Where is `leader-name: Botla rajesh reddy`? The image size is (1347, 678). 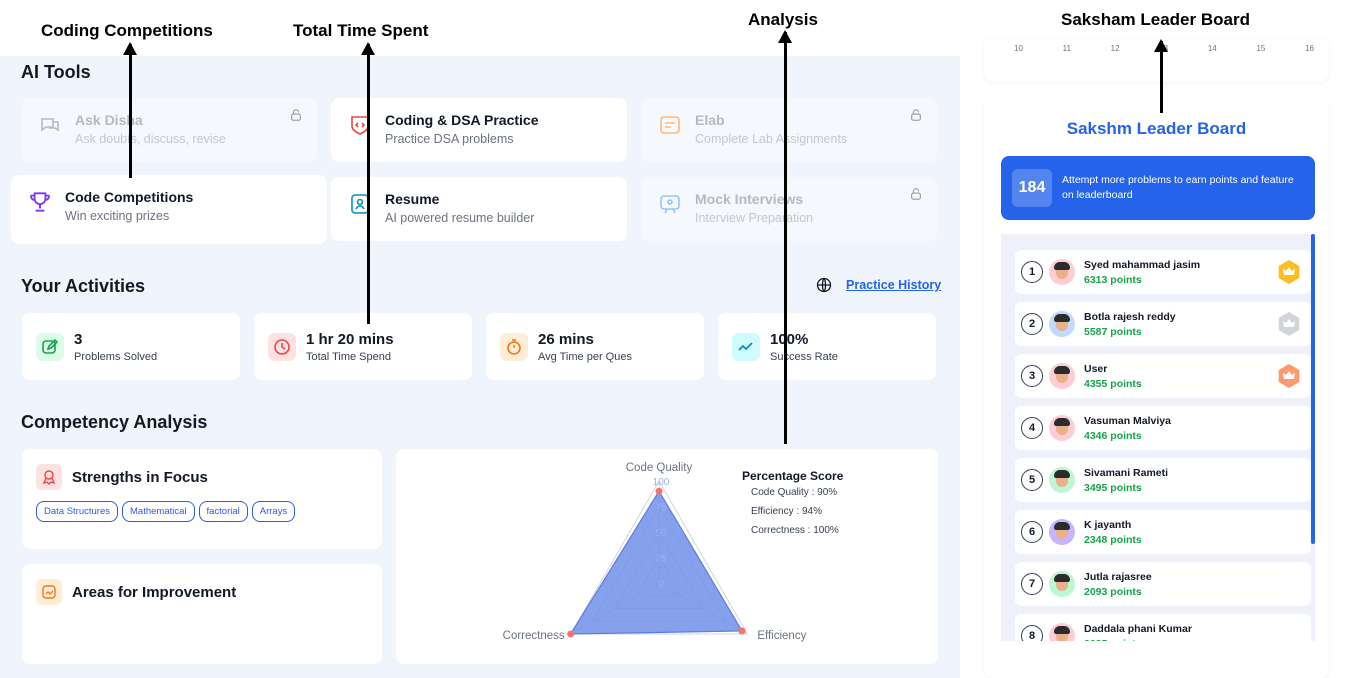 leader-name: Botla rajesh reddy is located at coordinates (1130, 316).